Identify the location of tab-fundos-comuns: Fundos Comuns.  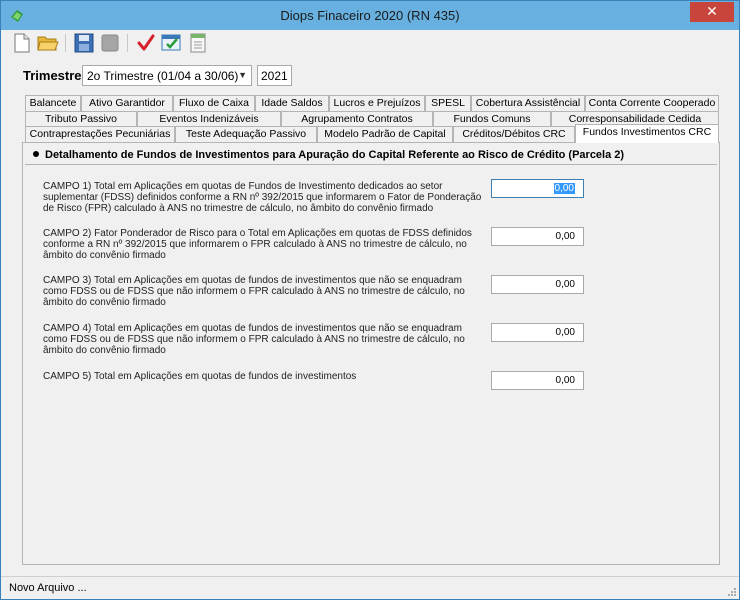
(492, 119).